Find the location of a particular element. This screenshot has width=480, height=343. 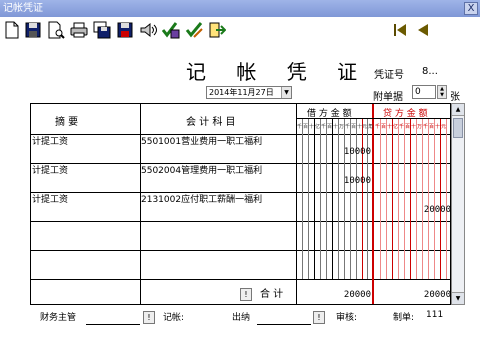

digit-label: 元 is located at coordinates (365, 127).